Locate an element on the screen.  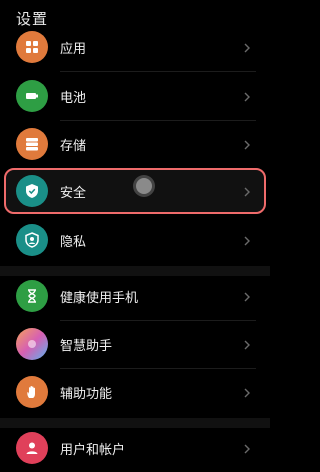
touch-indicator is located at coordinates (144, 186).